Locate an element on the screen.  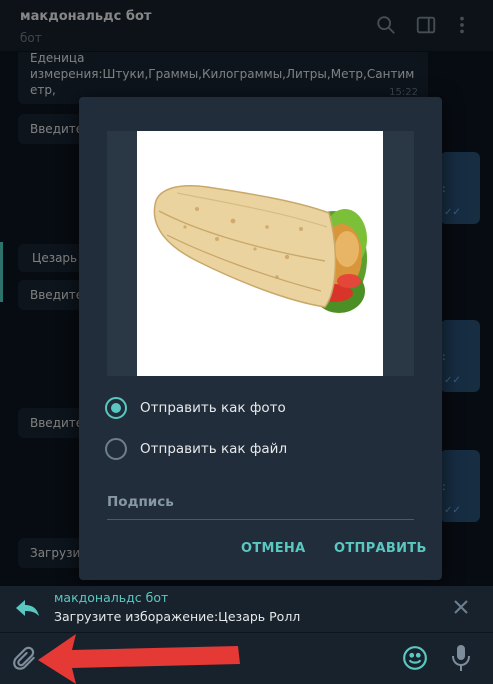
wrap-photo-image is located at coordinates (260, 249).